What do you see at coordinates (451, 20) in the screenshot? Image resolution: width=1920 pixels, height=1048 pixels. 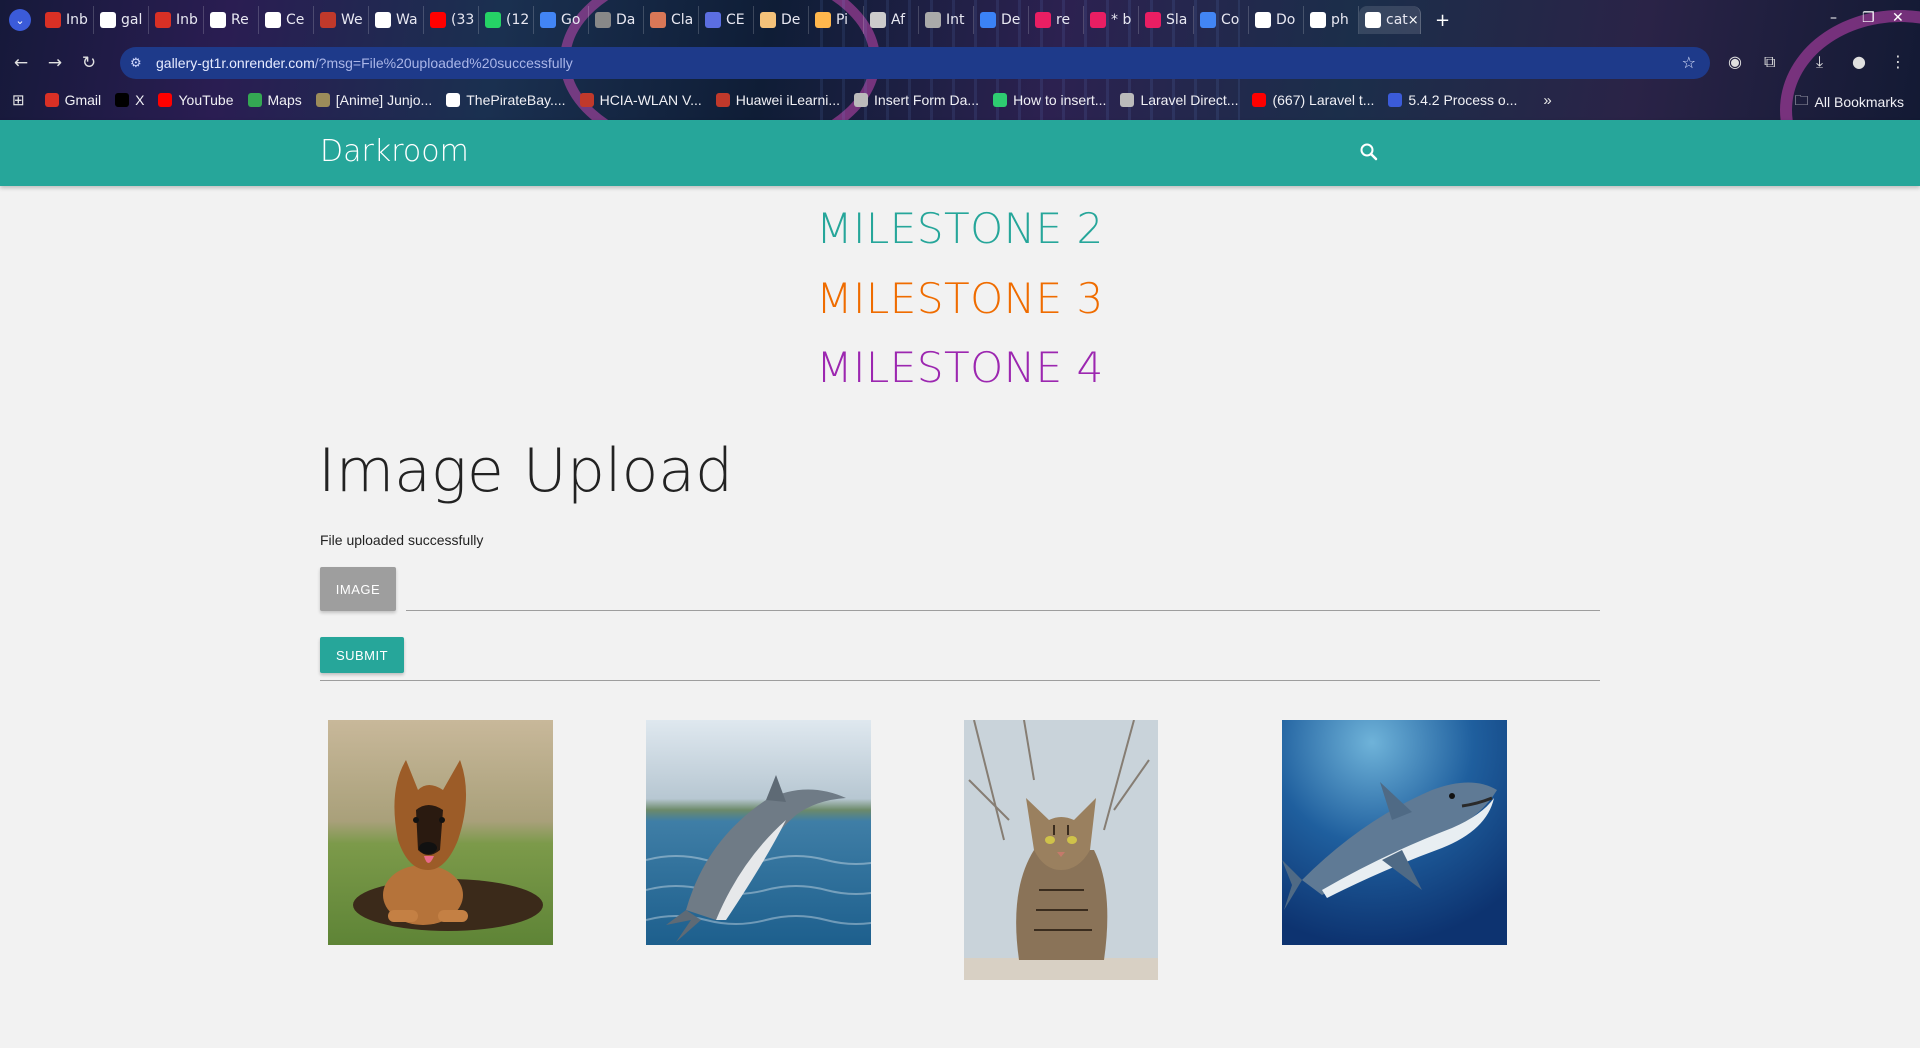 I see `tab: (33` at bounding box center [451, 20].